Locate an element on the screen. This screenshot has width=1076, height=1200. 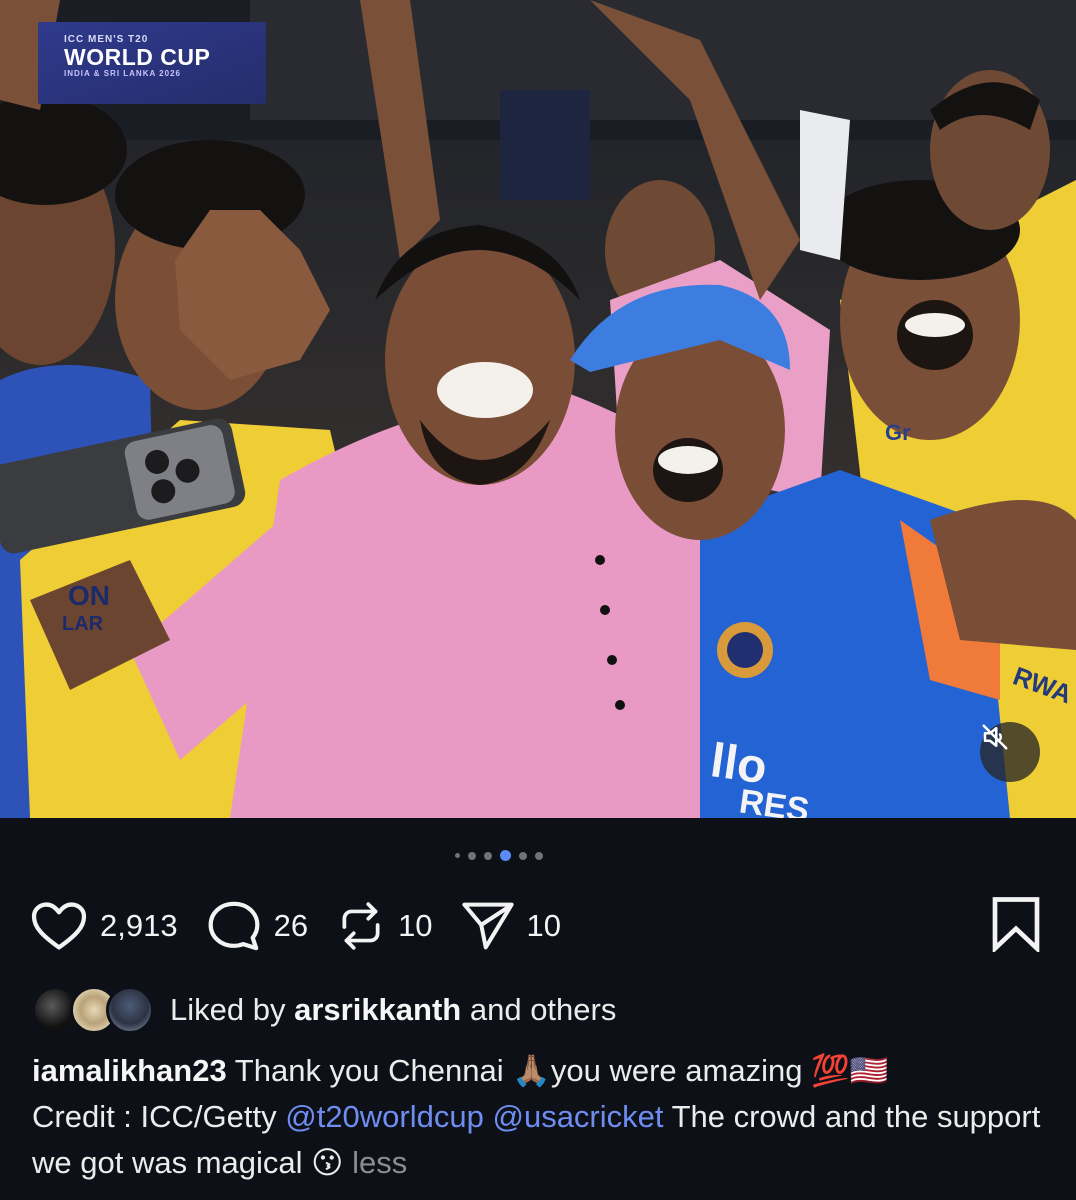
jersey-text: Gr is located at coordinates (898, 432).